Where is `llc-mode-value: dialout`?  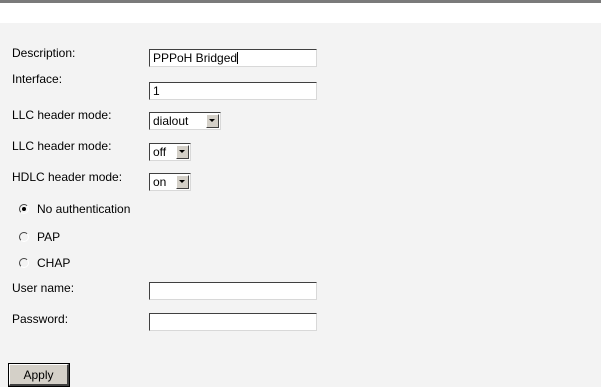
llc-mode-value: dialout is located at coordinates (171, 121).